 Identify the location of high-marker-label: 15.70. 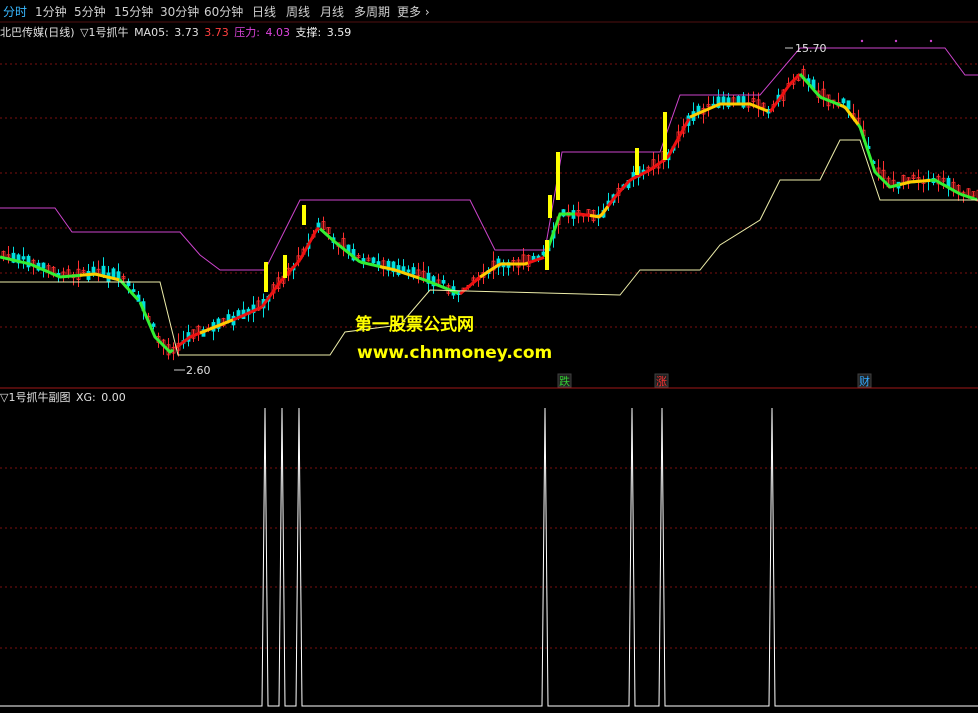
(811, 48).